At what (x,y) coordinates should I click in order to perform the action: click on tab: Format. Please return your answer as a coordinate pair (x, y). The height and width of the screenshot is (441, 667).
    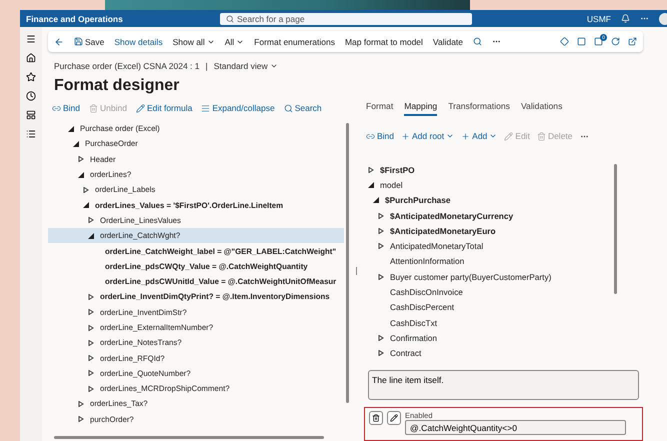
    Looking at the image, I should click on (380, 108).